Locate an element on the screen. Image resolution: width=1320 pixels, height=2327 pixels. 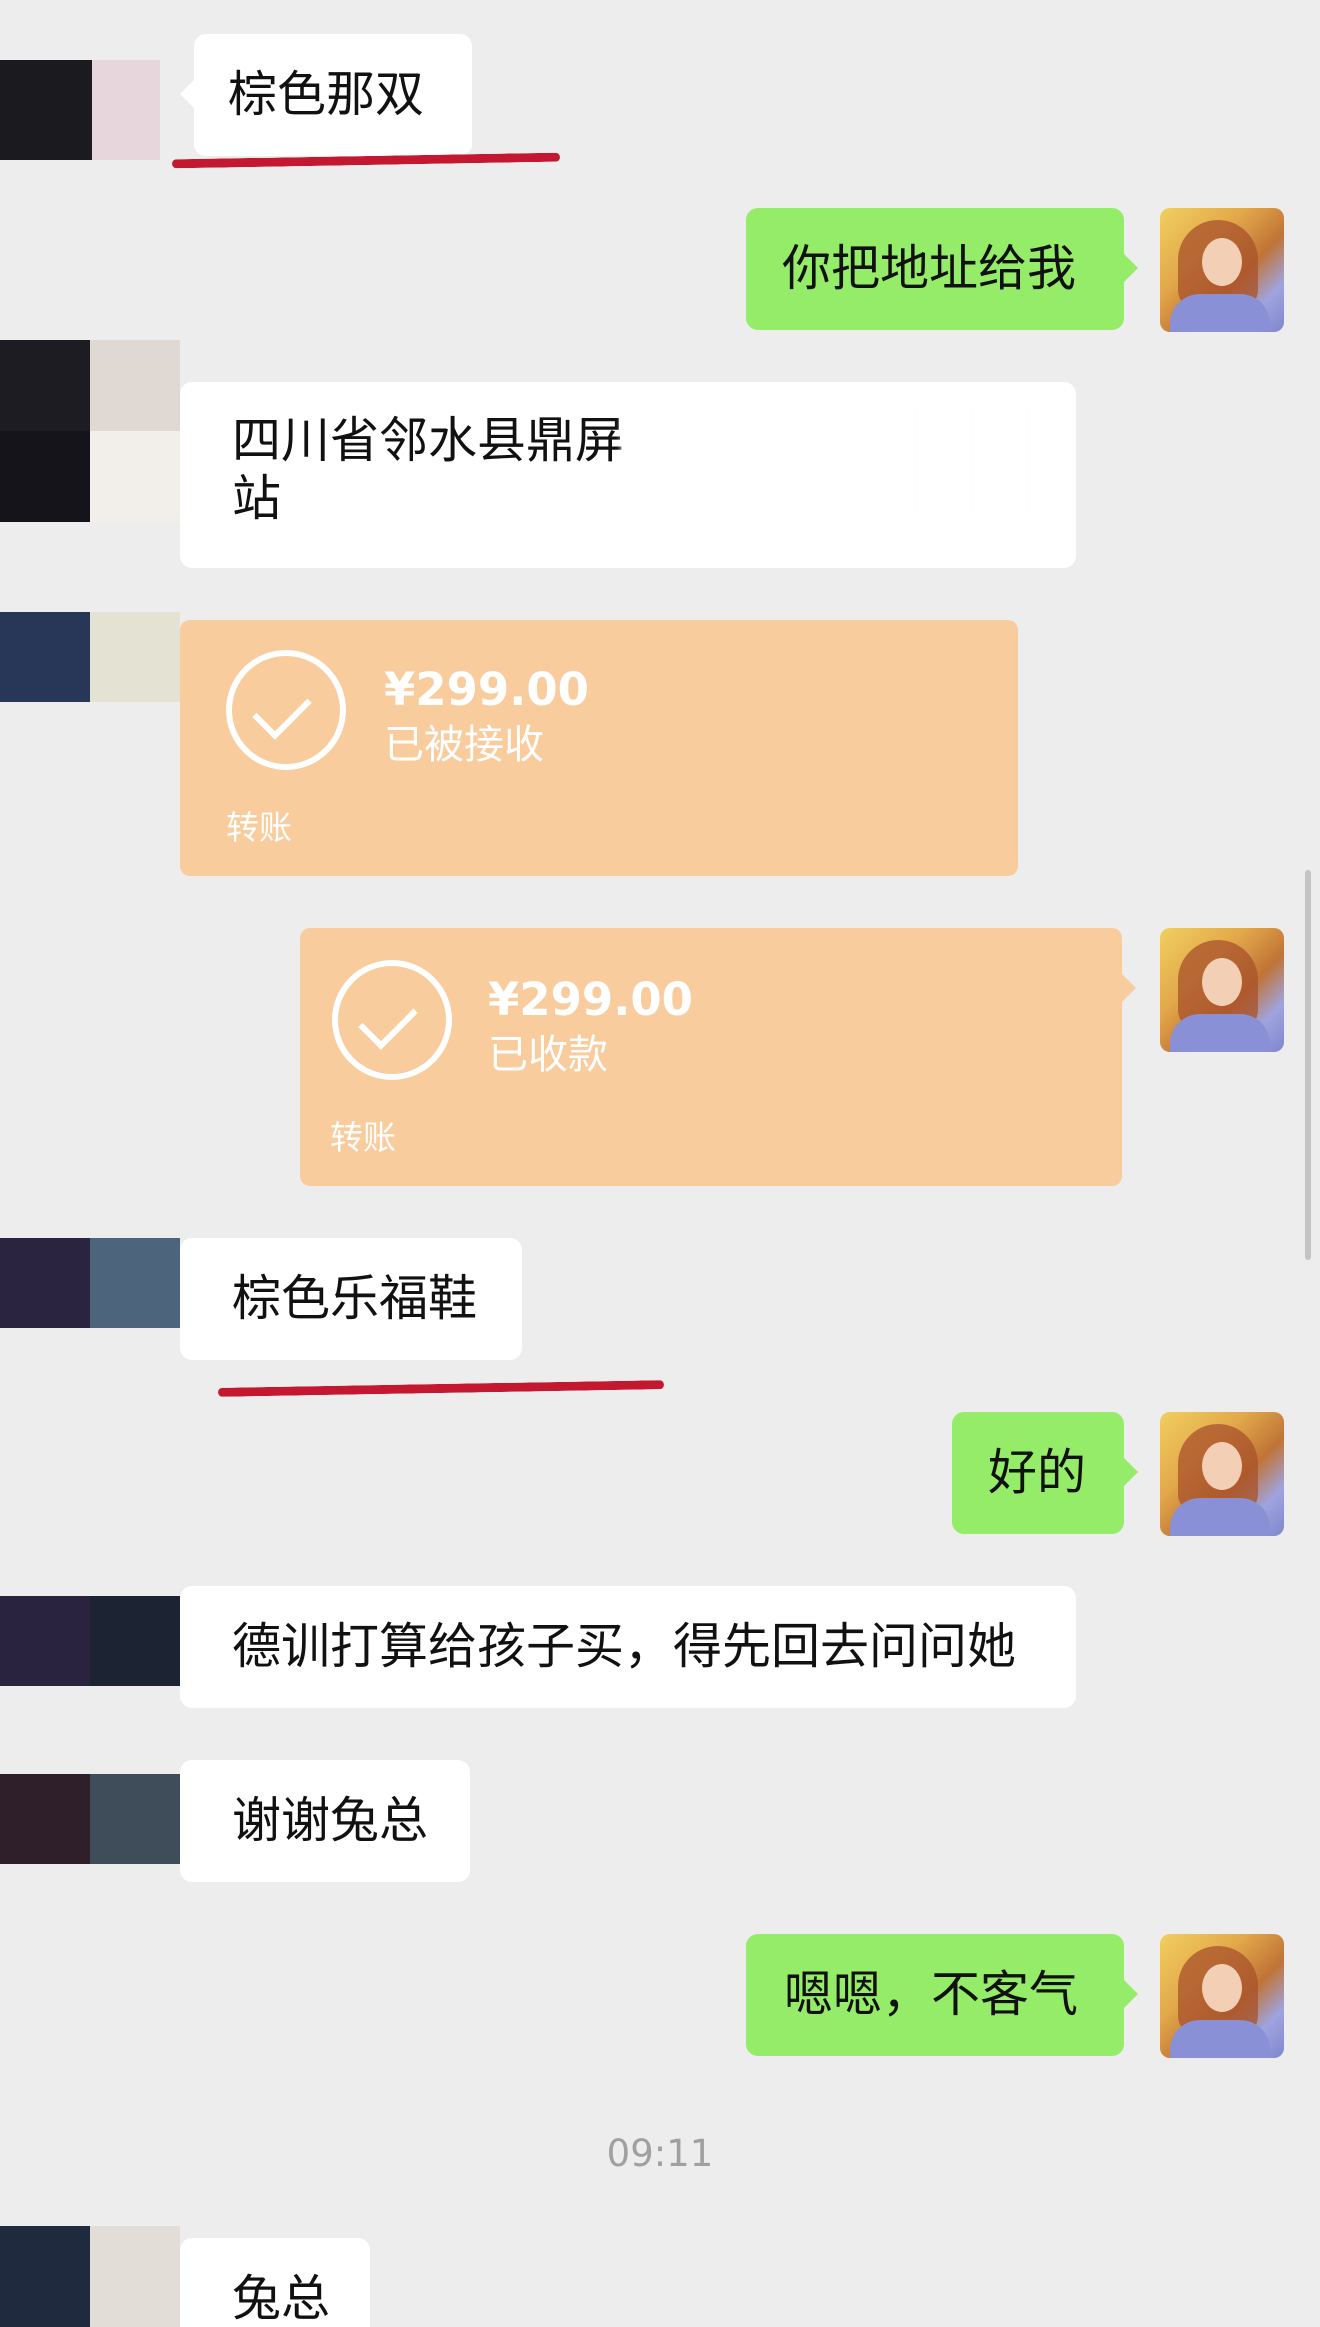
message-text: 棕色乐福鞋 is located at coordinates (355, 1298).